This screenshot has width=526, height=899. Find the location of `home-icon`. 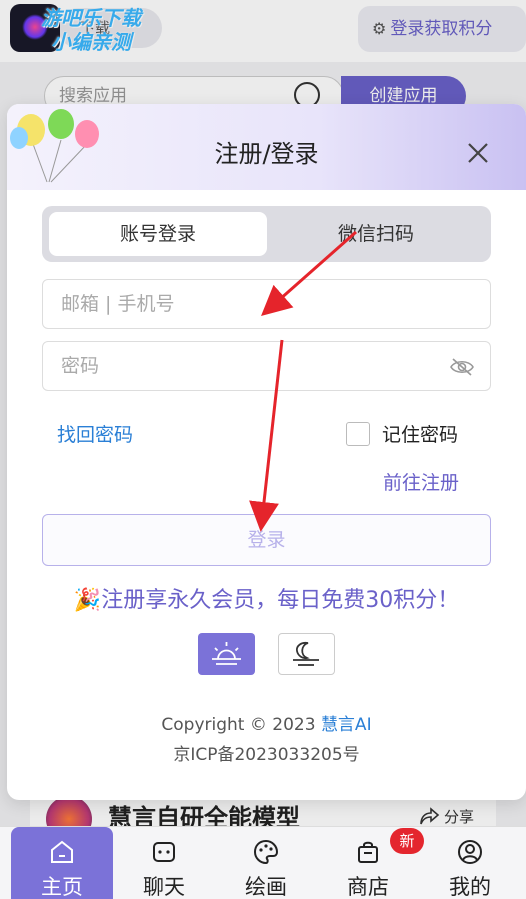

home-icon is located at coordinates (62, 851).